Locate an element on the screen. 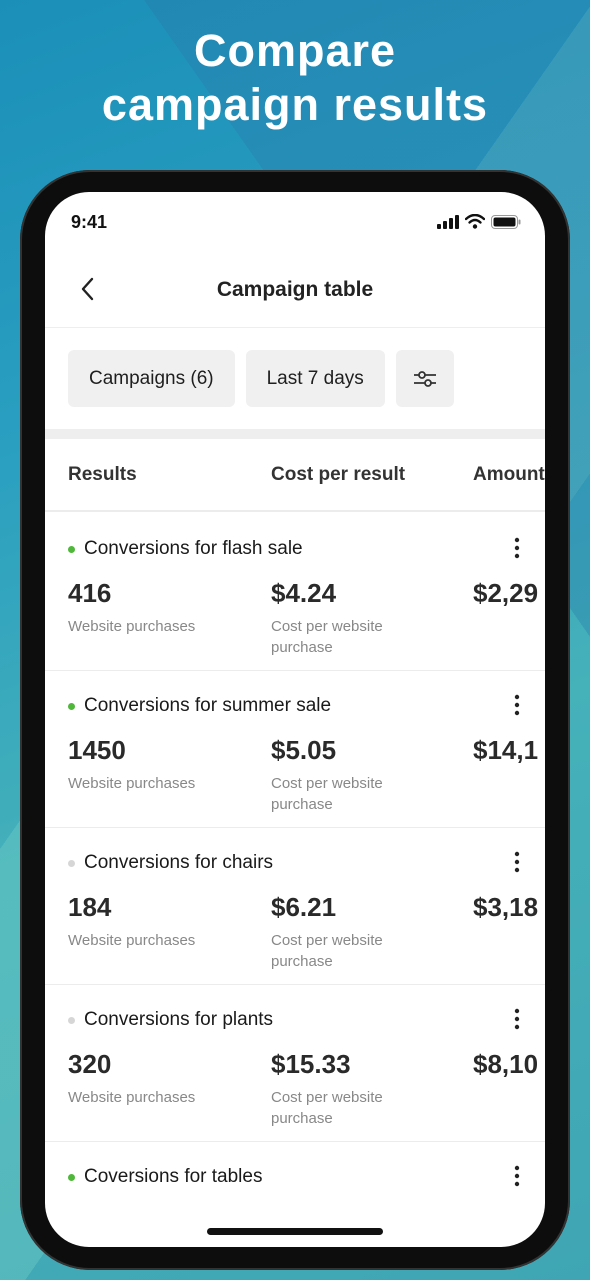 The height and width of the screenshot is (1280, 590). campaign-title: Coversions for tables is located at coordinates (165, 1177).